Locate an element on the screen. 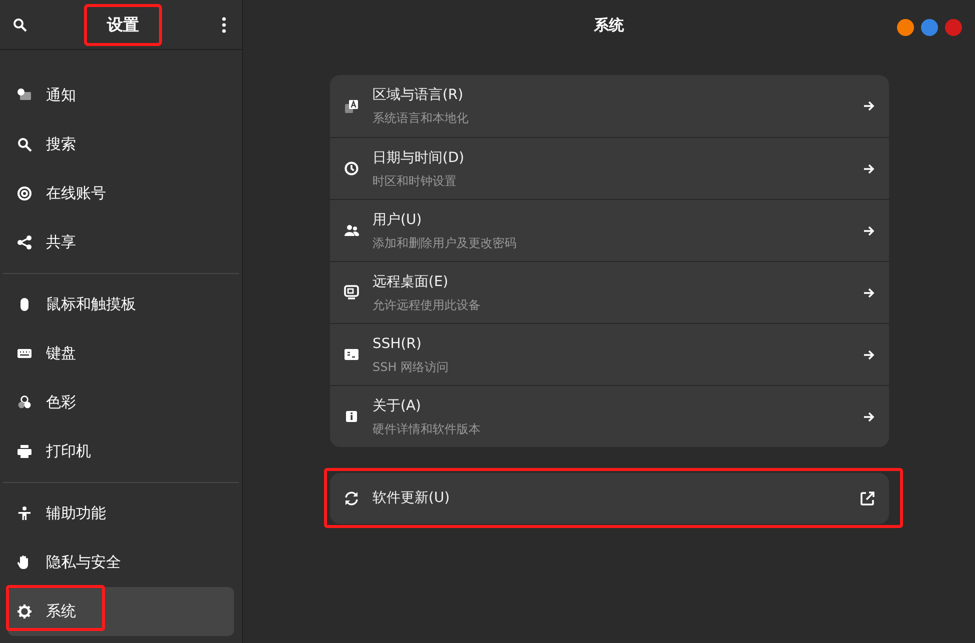  notification-icon is located at coordinates (24, 95).